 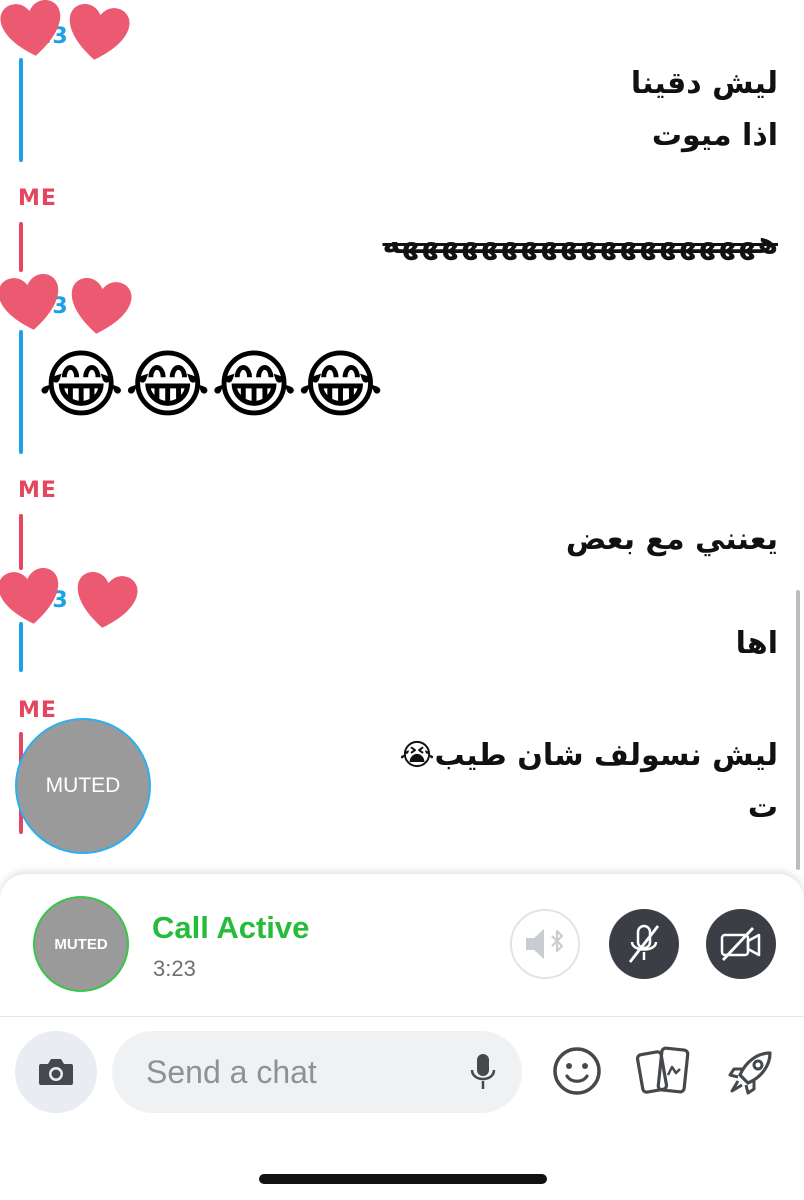 I want to click on call-duration: 3:23, so click(x=174, y=968).